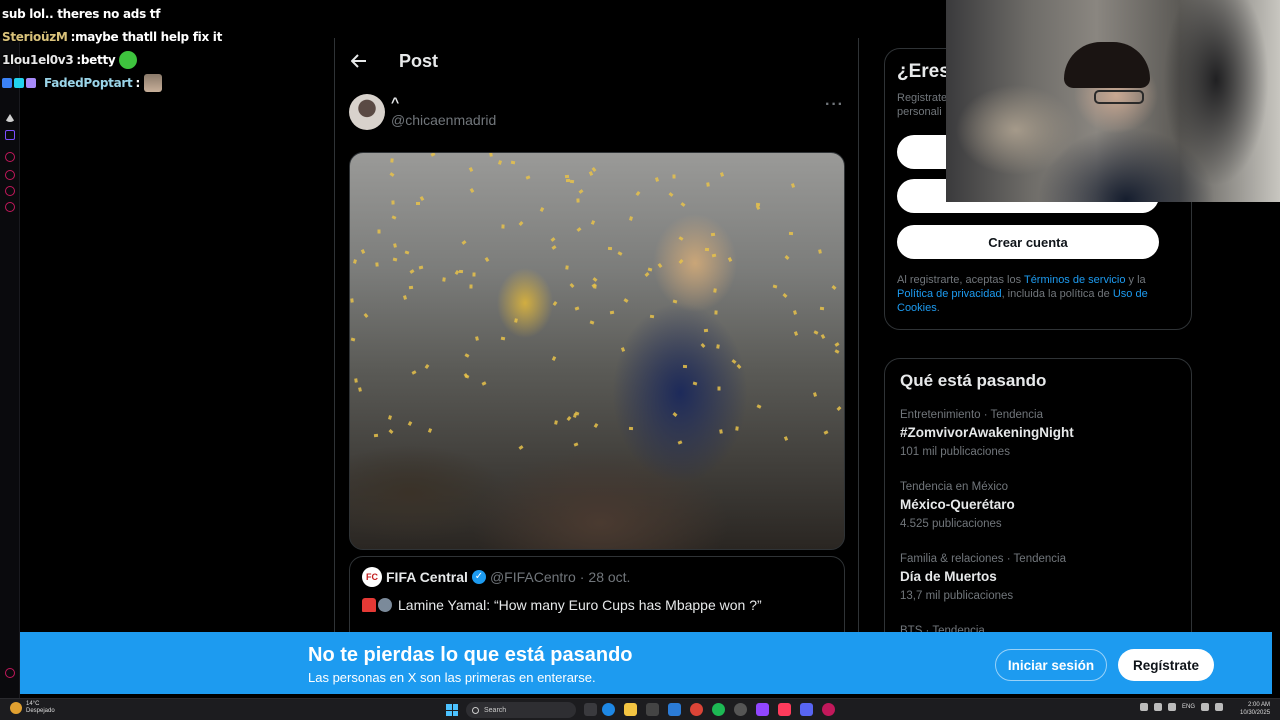 This screenshot has width=1280, height=720. I want to click on store-icon, so click(652, 709).